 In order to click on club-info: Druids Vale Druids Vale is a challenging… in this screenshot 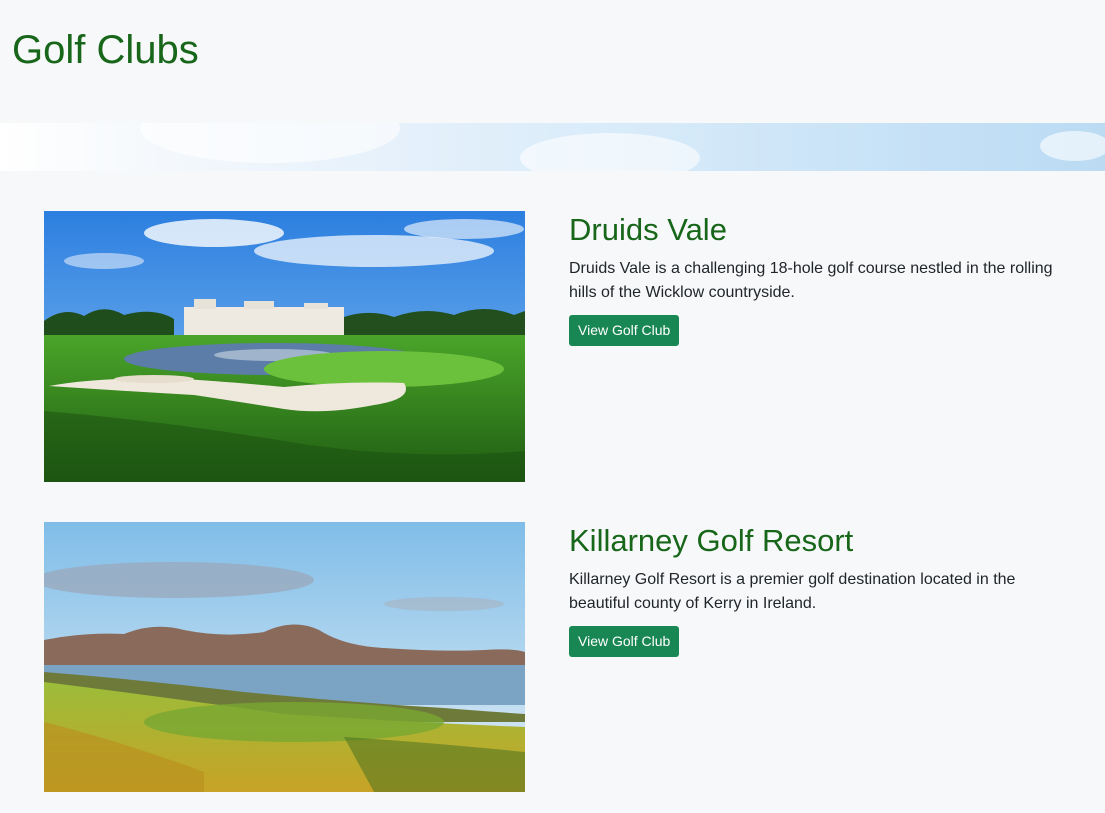, I will do `click(824, 278)`.